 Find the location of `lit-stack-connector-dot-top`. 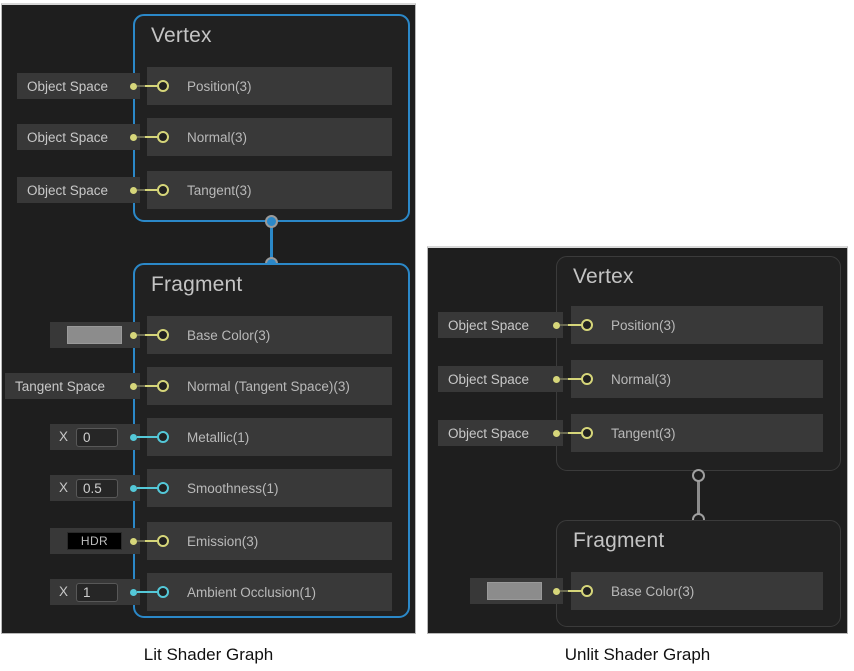

lit-stack-connector-dot-top is located at coordinates (271, 221).